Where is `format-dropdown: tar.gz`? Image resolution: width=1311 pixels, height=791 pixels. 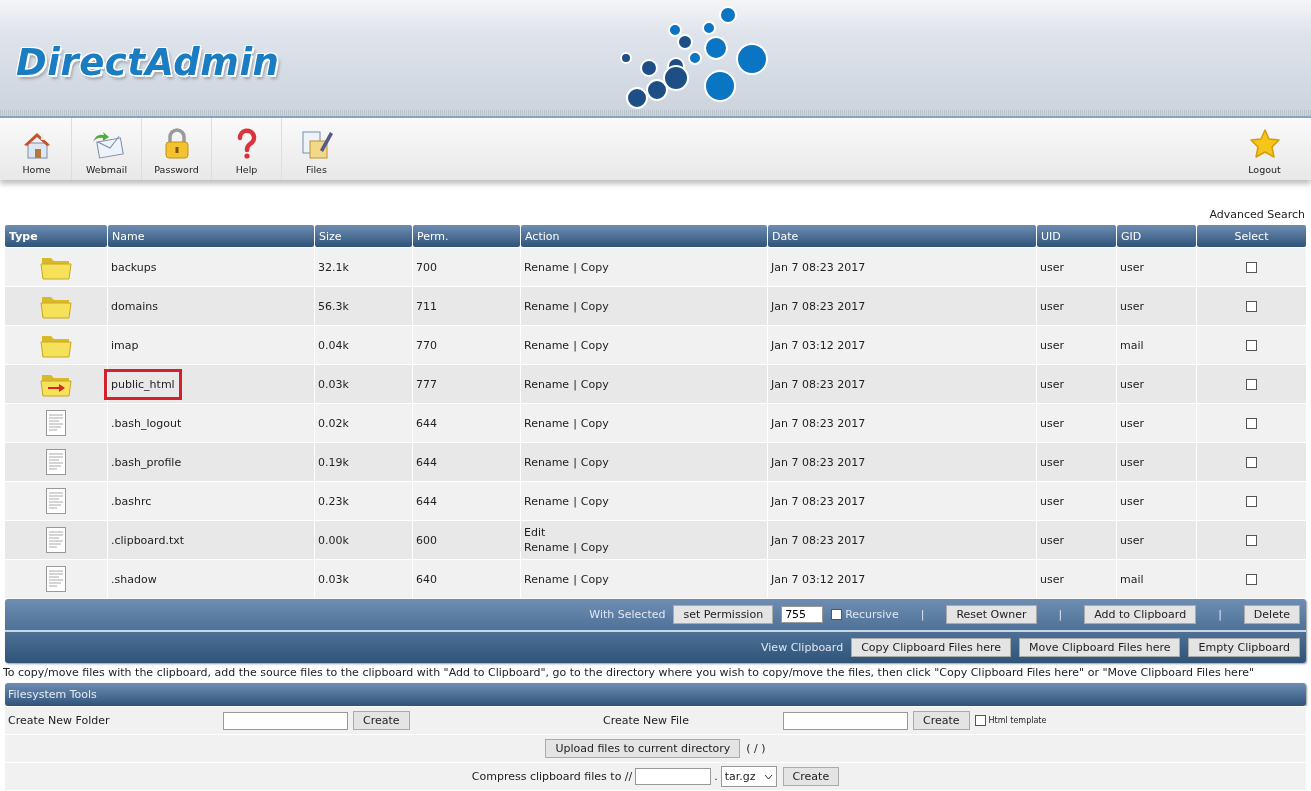 format-dropdown: tar.gz is located at coordinates (748, 776).